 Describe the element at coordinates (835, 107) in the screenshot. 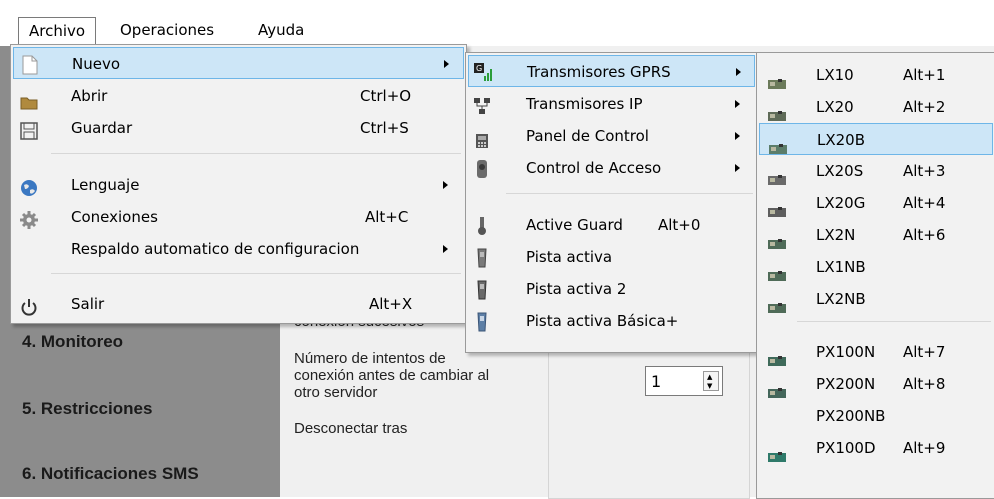

I see `menu-item-label: LX20` at that location.